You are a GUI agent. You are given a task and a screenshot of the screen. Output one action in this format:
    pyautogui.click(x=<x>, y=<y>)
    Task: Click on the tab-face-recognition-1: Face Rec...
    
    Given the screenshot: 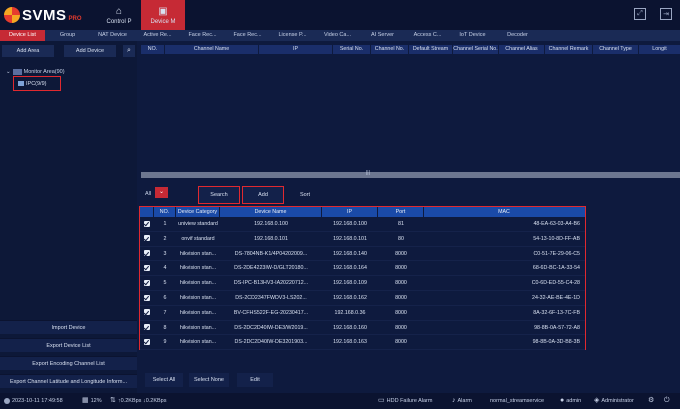 What is the action you would take?
    pyautogui.click(x=202, y=35)
    